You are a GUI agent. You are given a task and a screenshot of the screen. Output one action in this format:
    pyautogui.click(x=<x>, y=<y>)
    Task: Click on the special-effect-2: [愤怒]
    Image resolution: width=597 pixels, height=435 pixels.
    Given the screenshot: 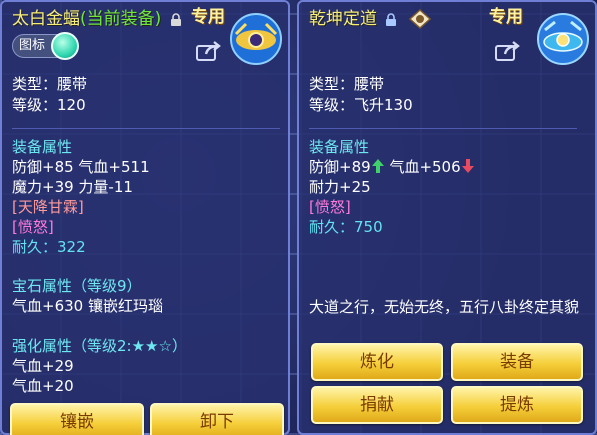 What is the action you would take?
    pyautogui.click(x=33, y=227)
    